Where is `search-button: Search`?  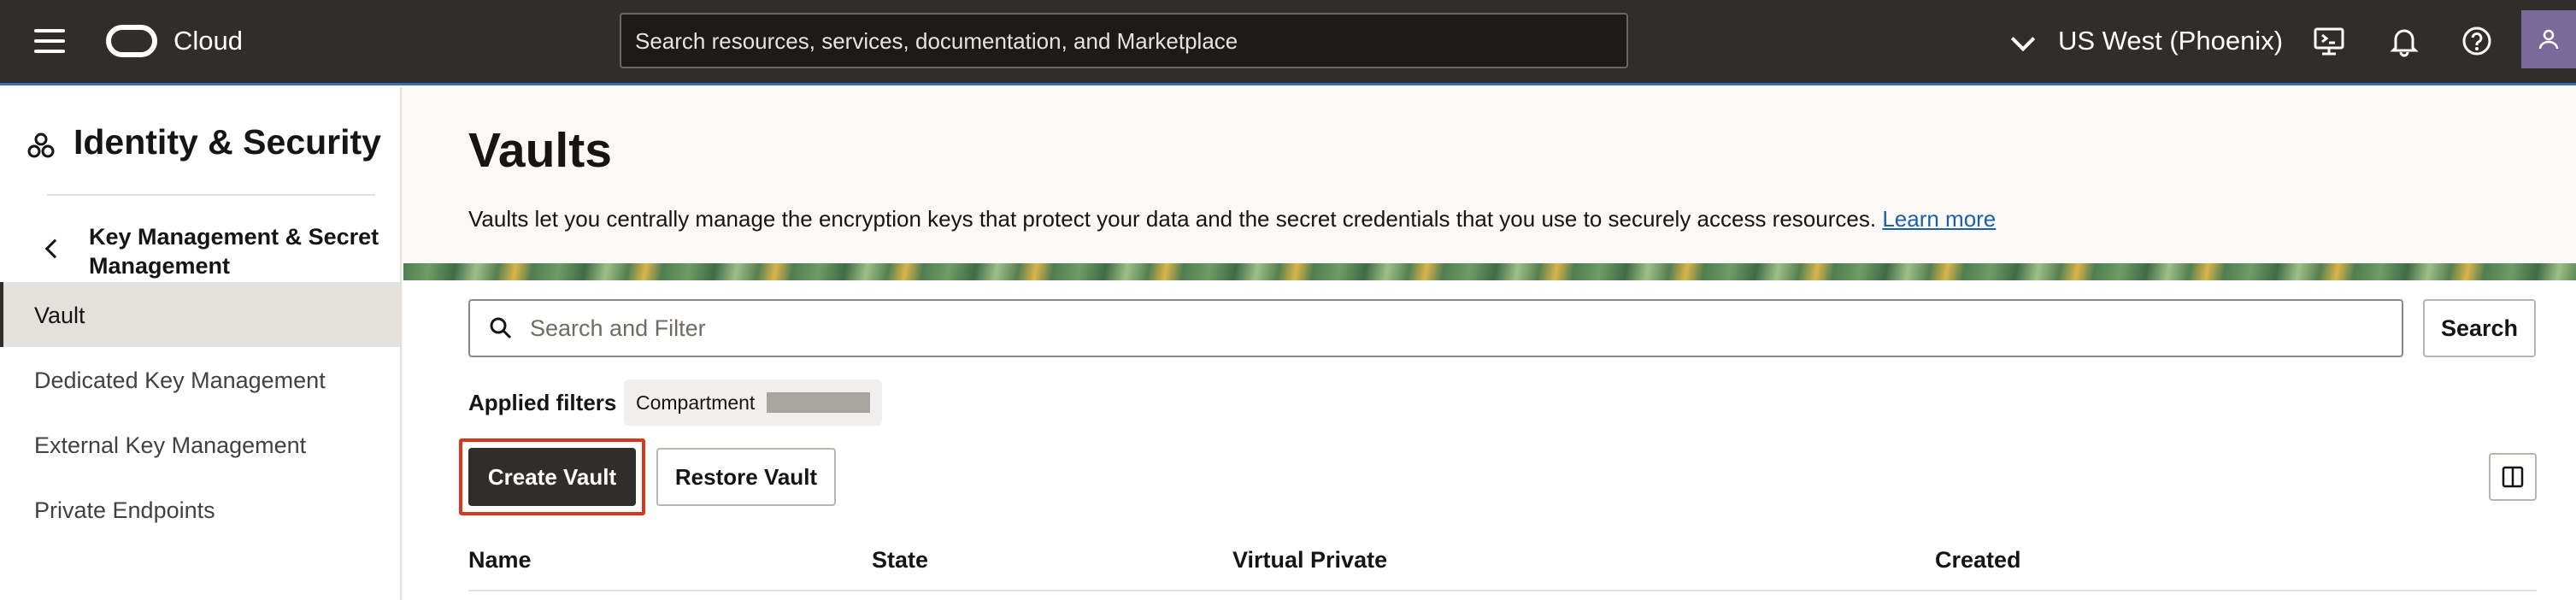 search-button: Search is located at coordinates (2479, 328).